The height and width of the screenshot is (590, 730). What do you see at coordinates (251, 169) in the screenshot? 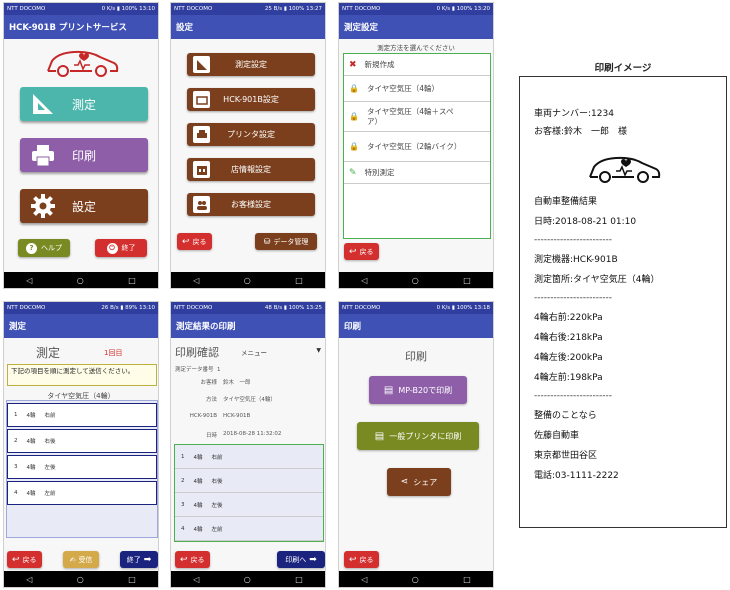
I see `shop-settings-button: 店情報設定` at bounding box center [251, 169].